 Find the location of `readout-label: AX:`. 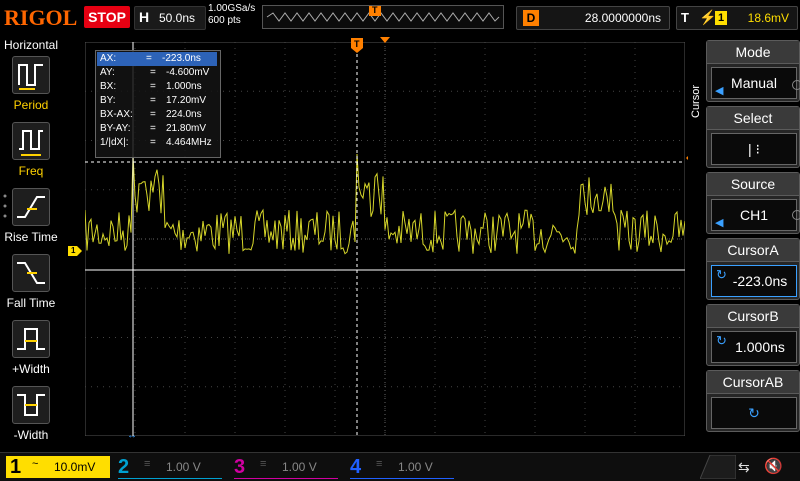

readout-label: AX: is located at coordinates (108, 58).